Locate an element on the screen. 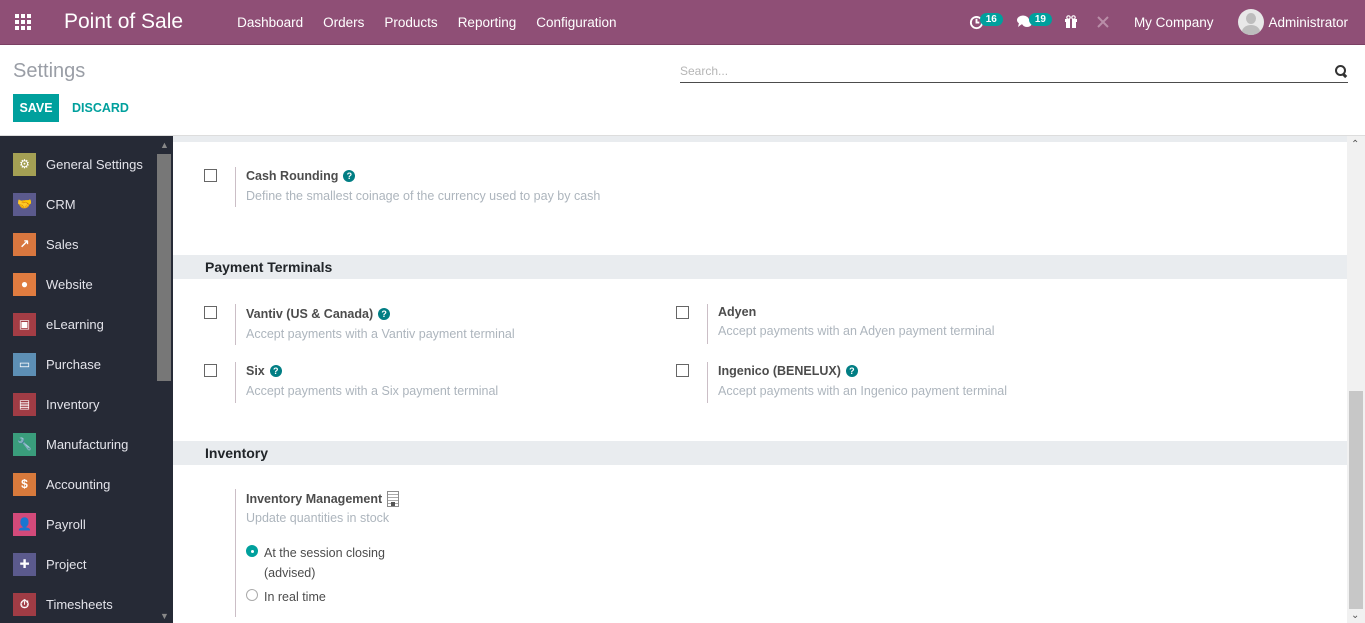 This screenshot has width=1365, height=623. radio-selected-icon is located at coordinates (252, 551).